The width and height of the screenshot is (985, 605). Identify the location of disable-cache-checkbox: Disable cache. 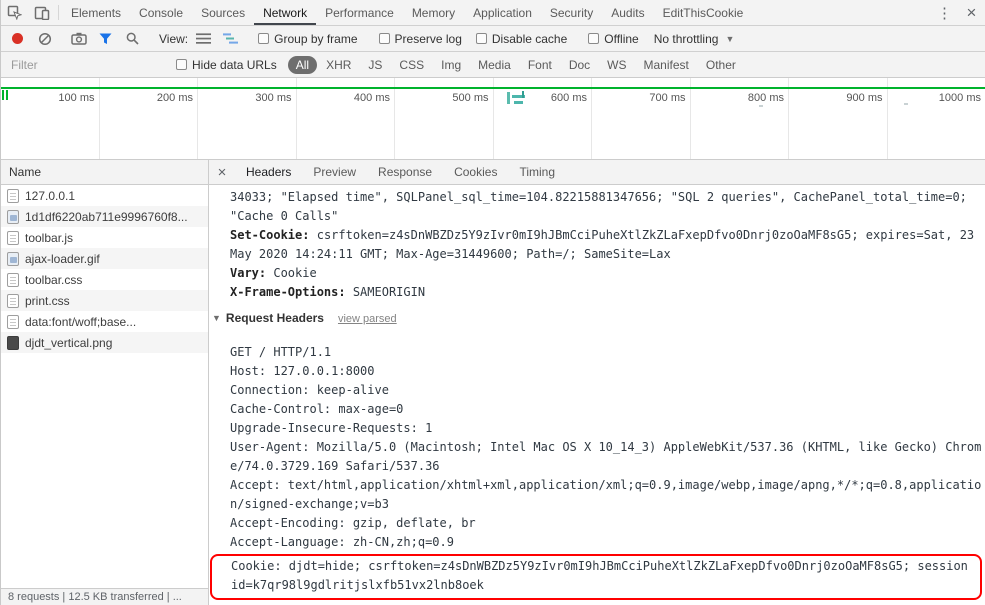
(521, 39).